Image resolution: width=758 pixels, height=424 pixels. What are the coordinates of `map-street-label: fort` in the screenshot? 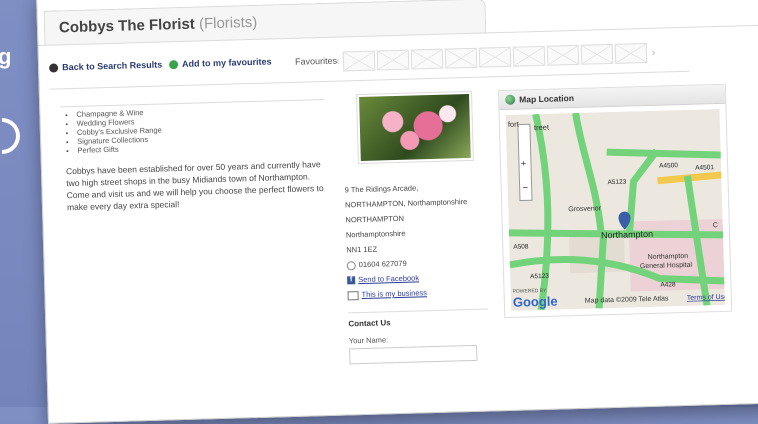 It's located at (514, 124).